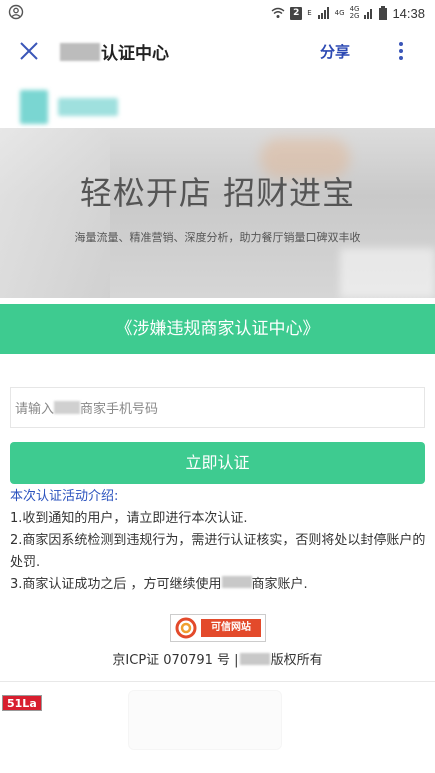  What do you see at coordinates (383, 13) in the screenshot?
I see `battery-icon` at bounding box center [383, 13].